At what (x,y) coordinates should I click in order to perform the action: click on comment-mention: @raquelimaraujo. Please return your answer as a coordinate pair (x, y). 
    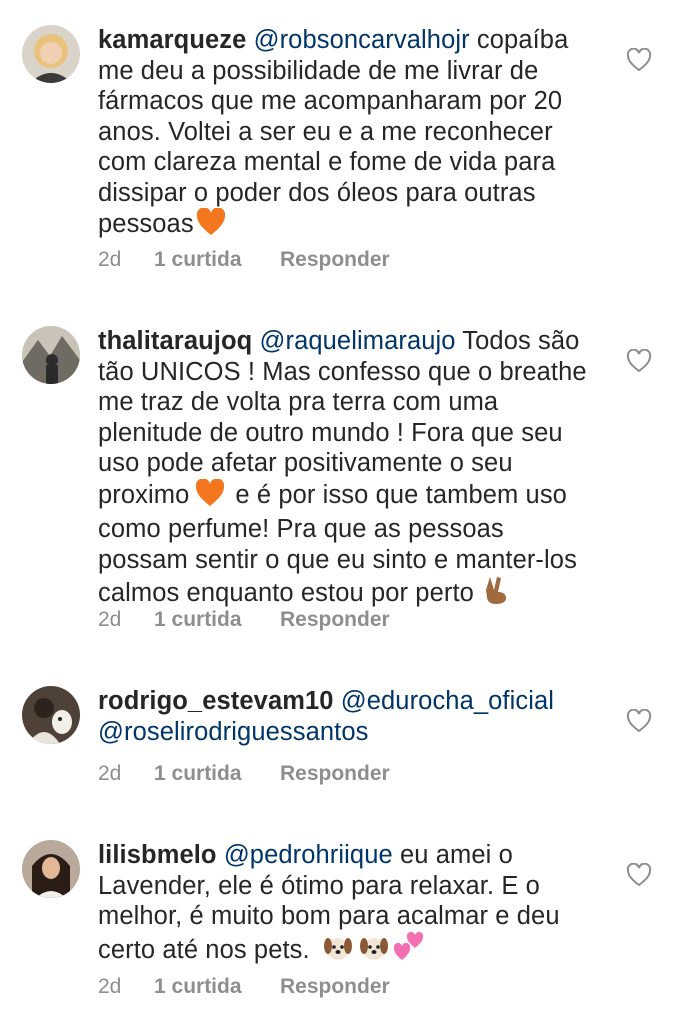
    Looking at the image, I should click on (358, 341).